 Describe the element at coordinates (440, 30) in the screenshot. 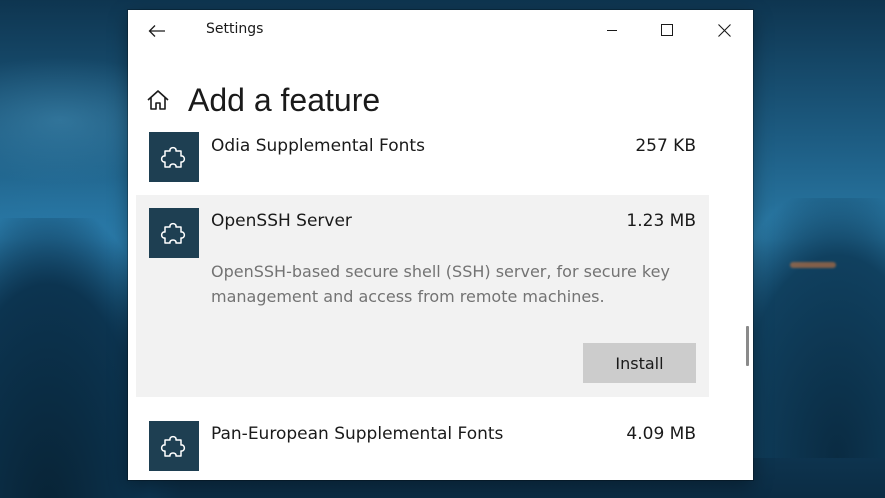

I see `title-bar: Settings` at that location.